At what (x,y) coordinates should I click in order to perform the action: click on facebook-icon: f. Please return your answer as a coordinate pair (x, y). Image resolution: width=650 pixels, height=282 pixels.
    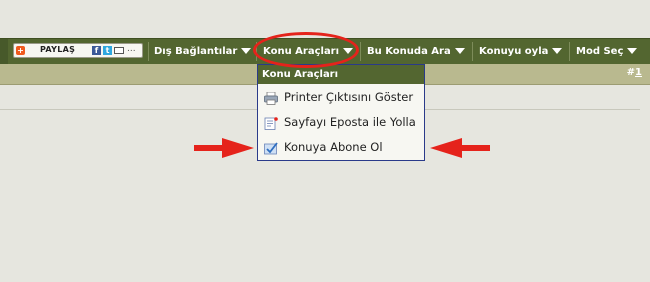
    Looking at the image, I should click on (96, 50).